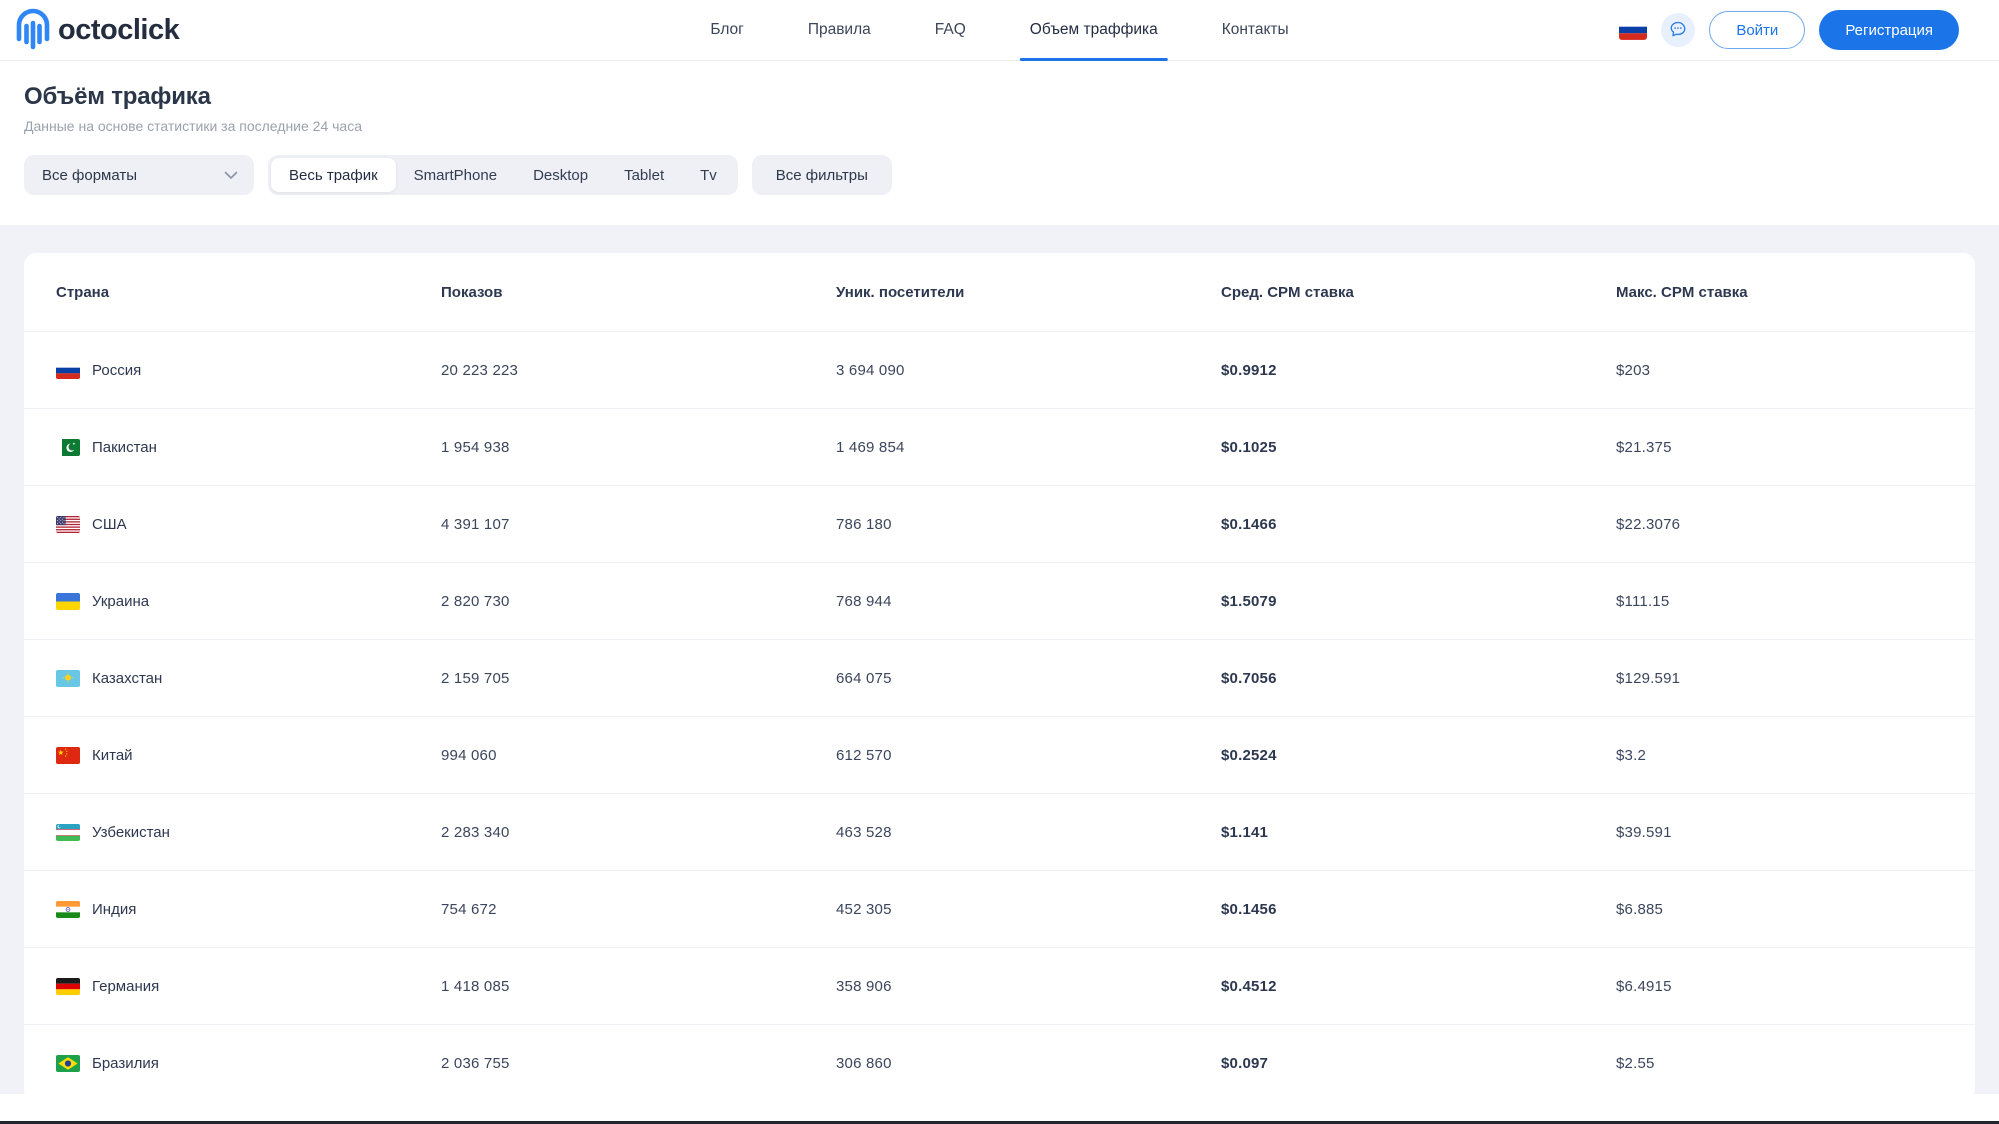  I want to click on device-segments: Весь трафик SmartPhone Desktop Tablet Tv, so click(503, 175).